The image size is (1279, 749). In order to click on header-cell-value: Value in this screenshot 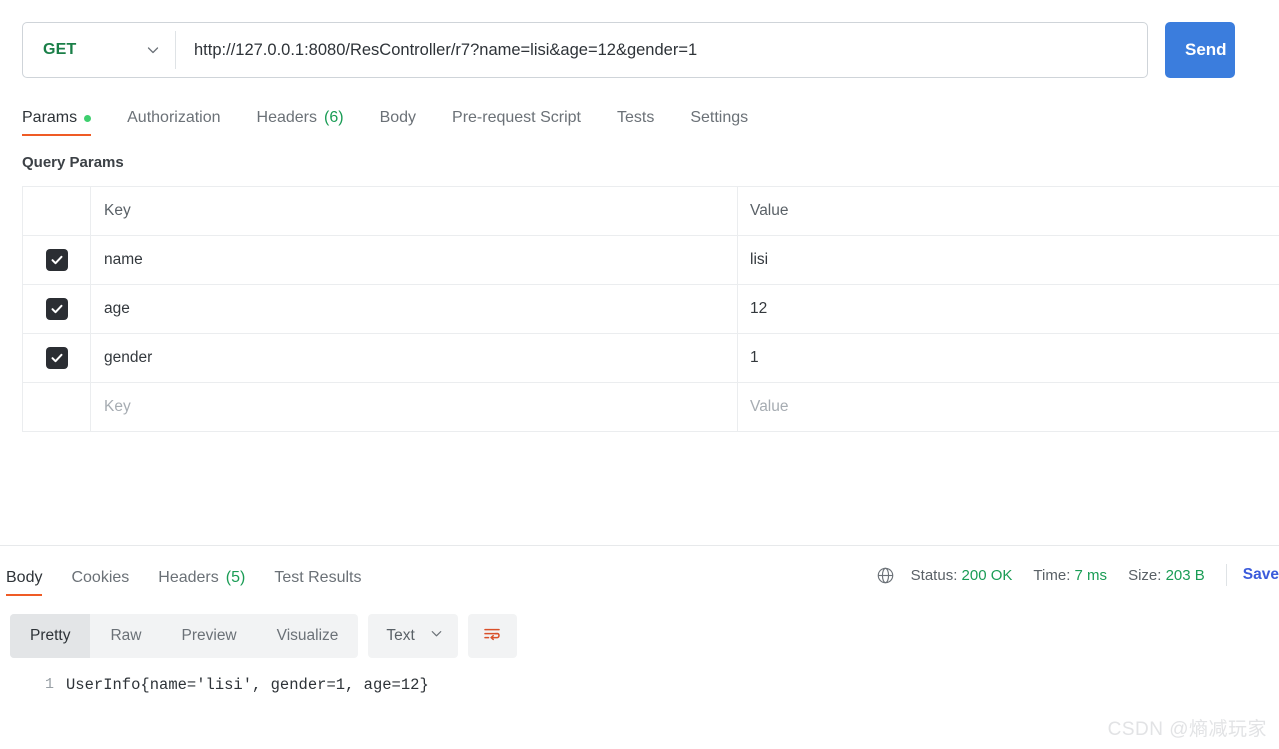, I will do `click(1008, 211)`.